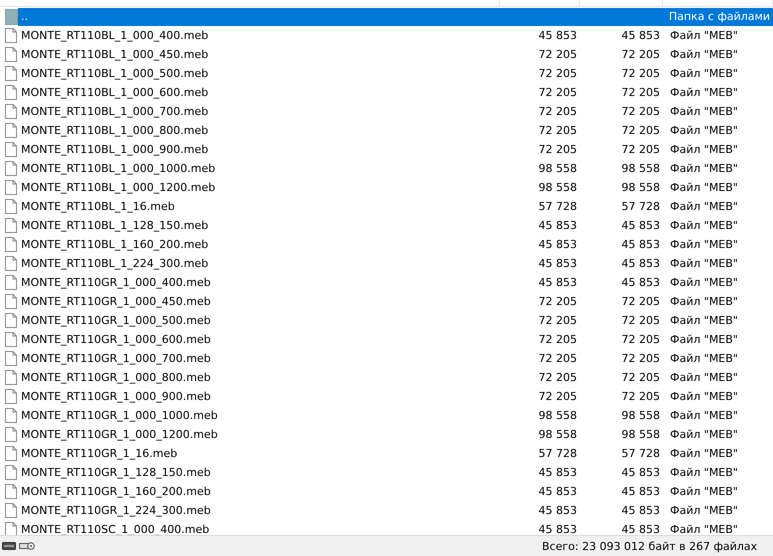  I want to click on file-name: MONTE_RT110GR_1_000_500.meb, so click(116, 321).